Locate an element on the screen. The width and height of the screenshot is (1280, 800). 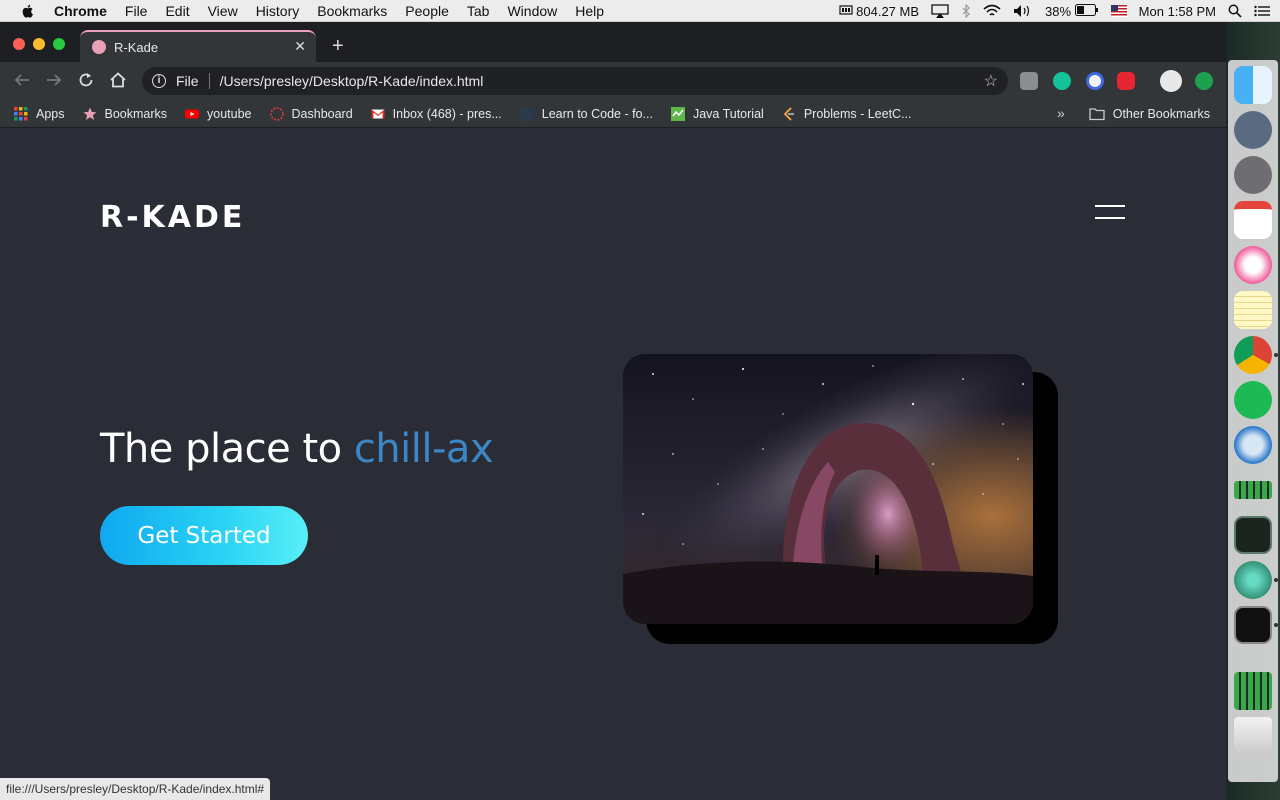
memory-chip-icon is located at coordinates (845, 9).